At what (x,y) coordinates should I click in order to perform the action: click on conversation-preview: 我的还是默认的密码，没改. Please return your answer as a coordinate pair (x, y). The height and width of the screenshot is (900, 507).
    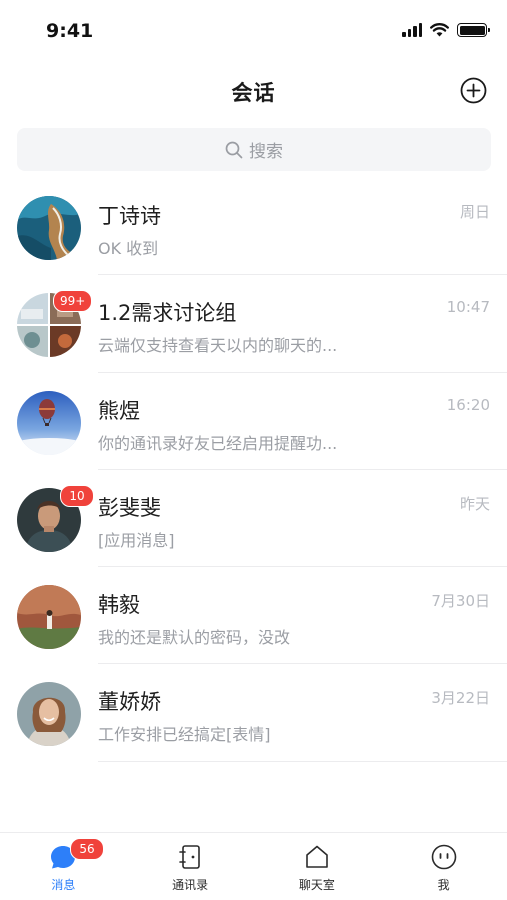
    Looking at the image, I should click on (194, 638).